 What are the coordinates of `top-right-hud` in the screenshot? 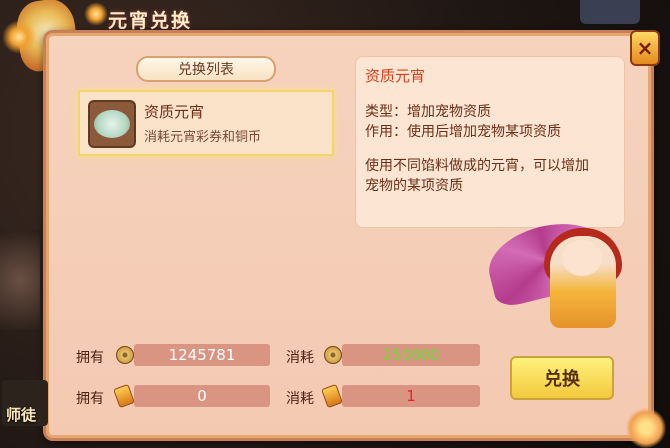 It's located at (610, 12).